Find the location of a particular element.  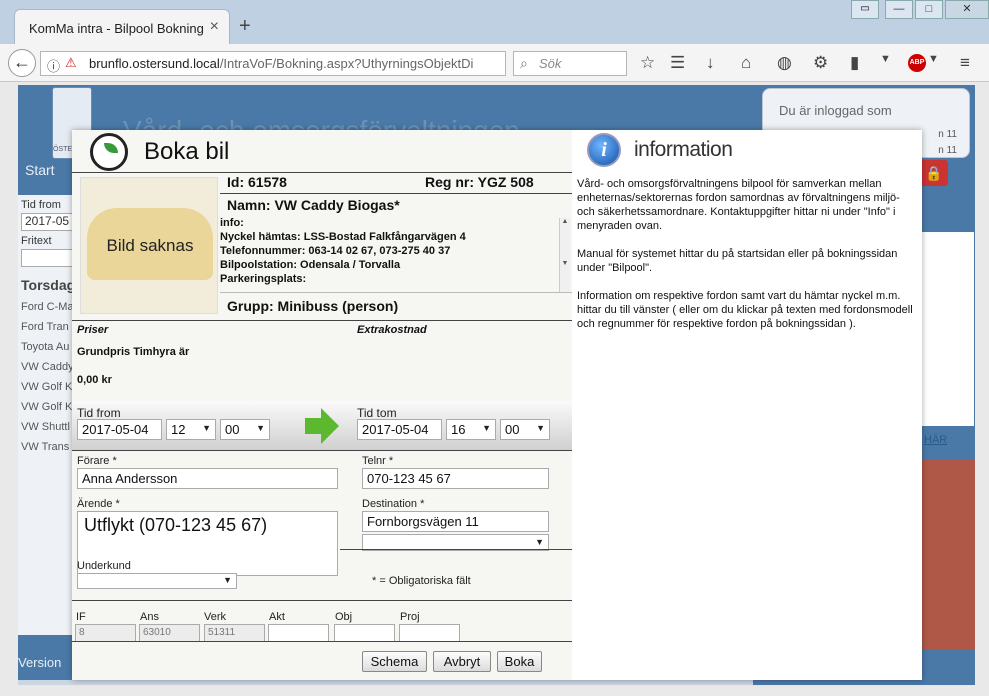

window-controls: — □ ✕ is located at coordinates (936, 10).